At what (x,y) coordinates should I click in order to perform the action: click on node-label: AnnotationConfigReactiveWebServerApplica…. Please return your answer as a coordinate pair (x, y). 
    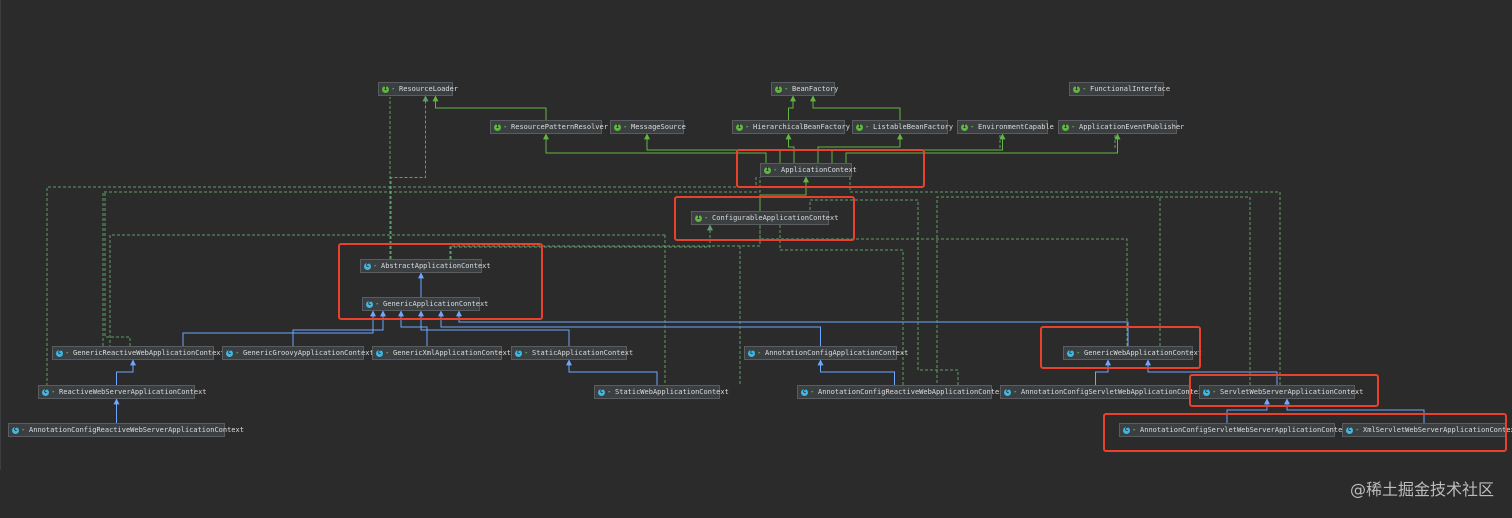
    Looking at the image, I should click on (136, 430).